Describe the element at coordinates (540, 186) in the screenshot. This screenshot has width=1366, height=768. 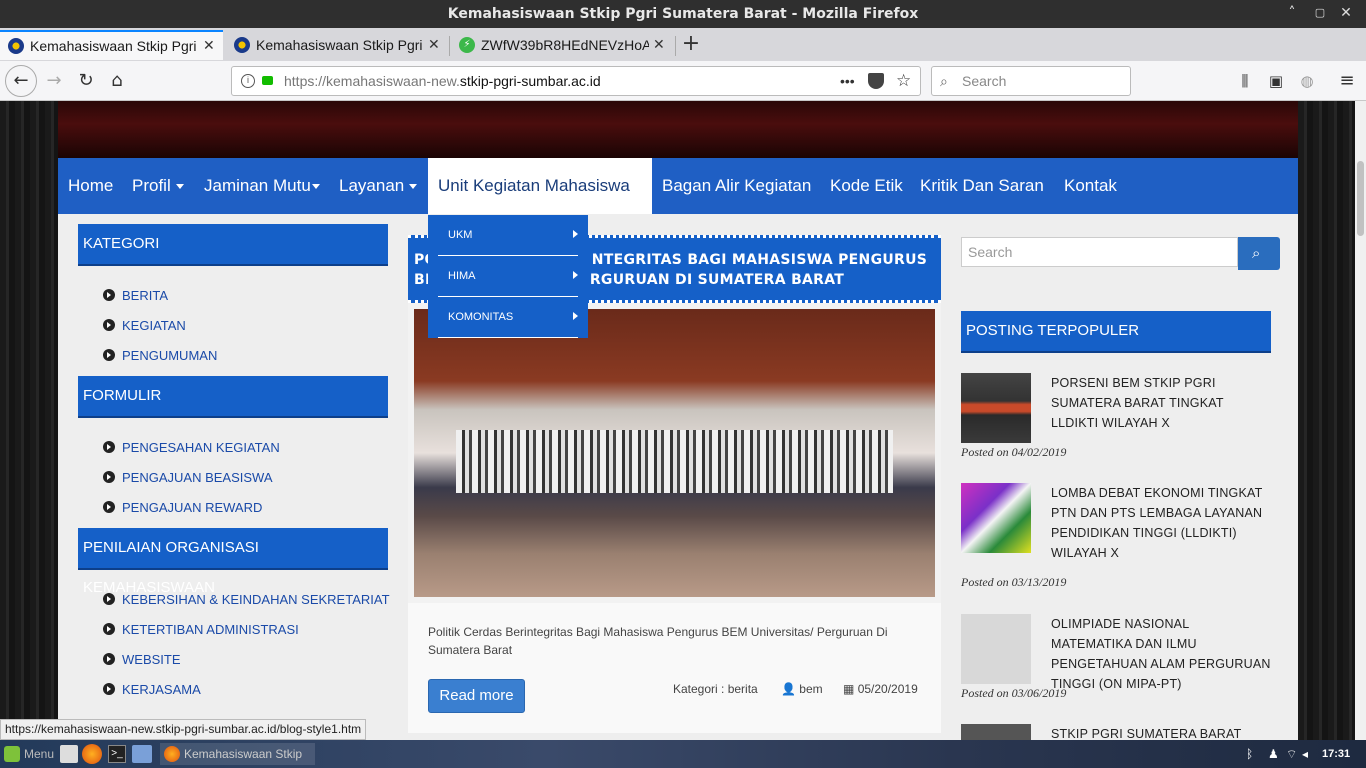
I see `menu-item-unit-kegiatan-mahasiswa: Unit Kegiatan Mahasiswa` at that location.